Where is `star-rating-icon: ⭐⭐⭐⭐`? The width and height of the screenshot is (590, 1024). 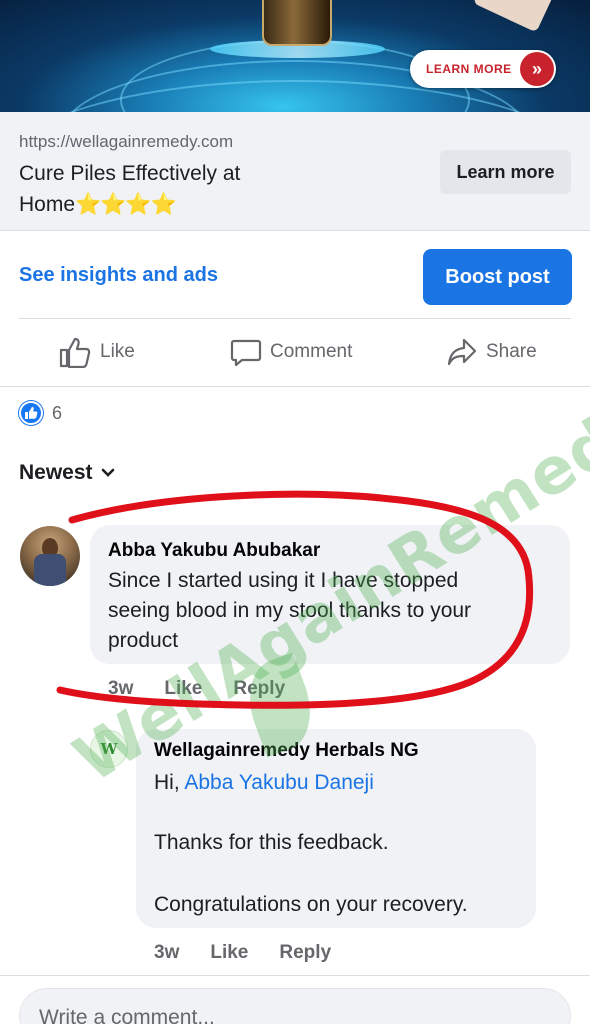
star-rating-icon: ⭐⭐⭐⭐ is located at coordinates (126, 204).